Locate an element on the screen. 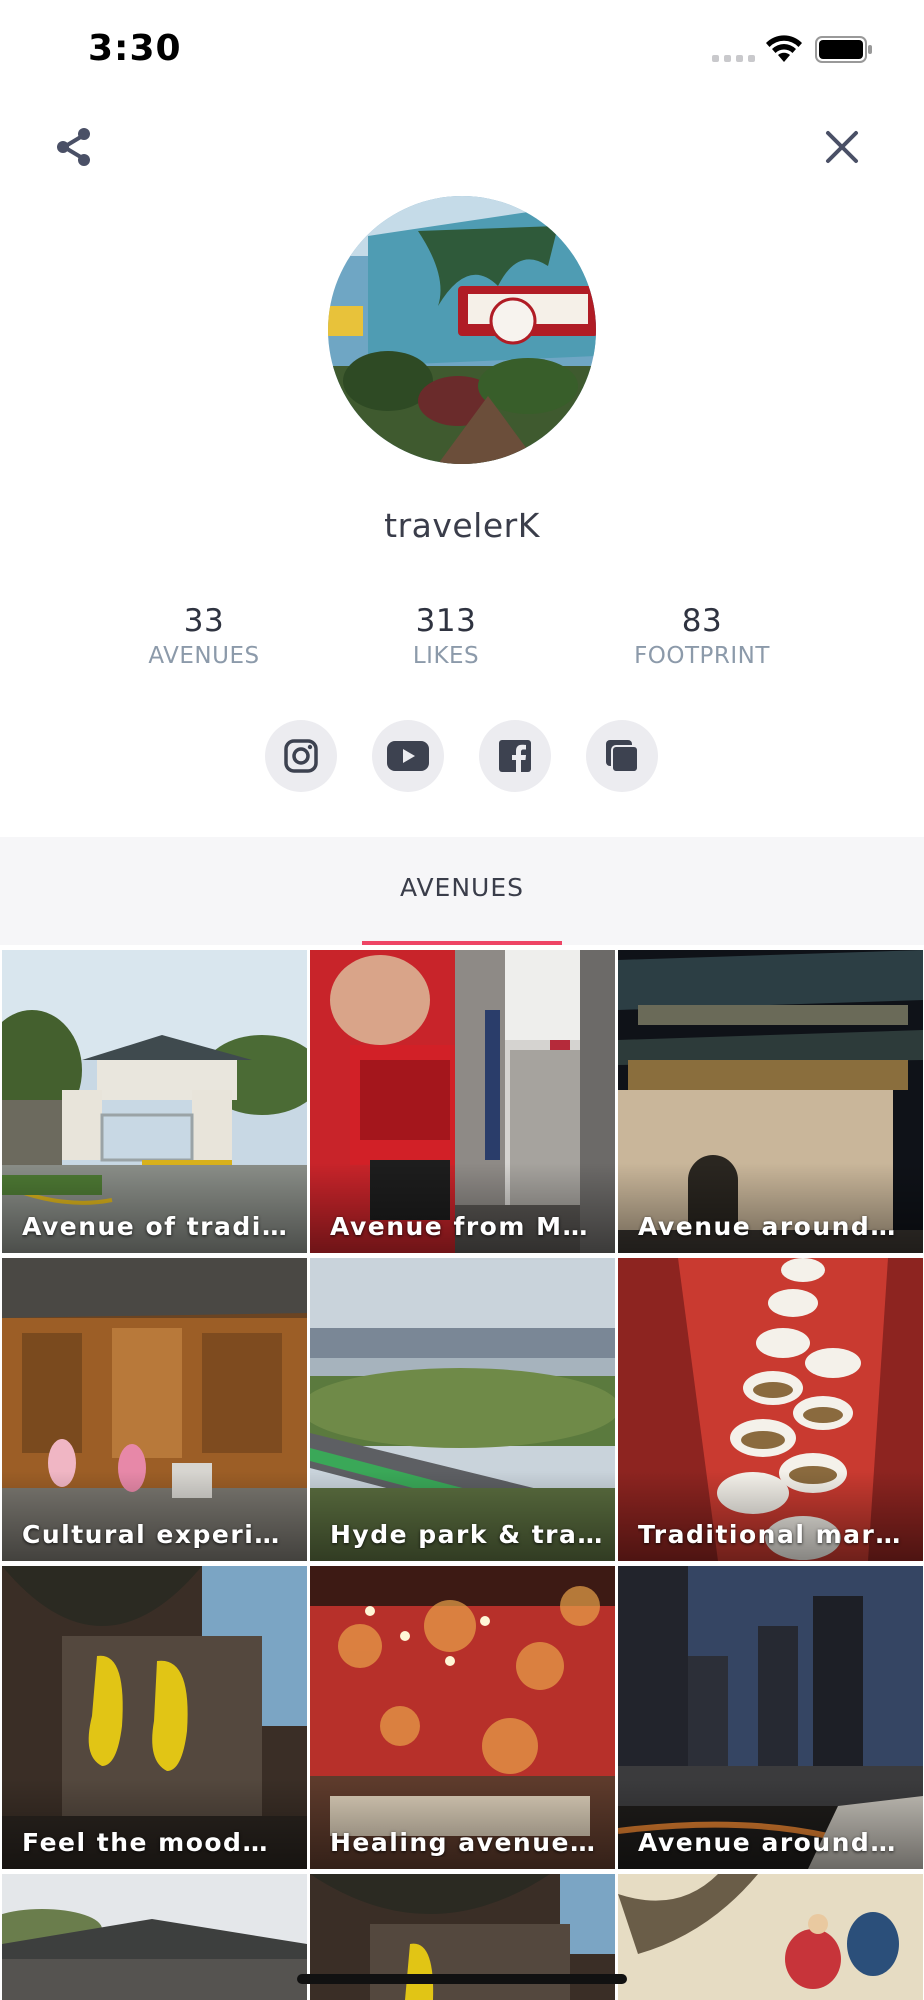 This screenshot has height=2000, width=924. stat-avenues: 33 AVENUES is located at coordinates (204, 636).